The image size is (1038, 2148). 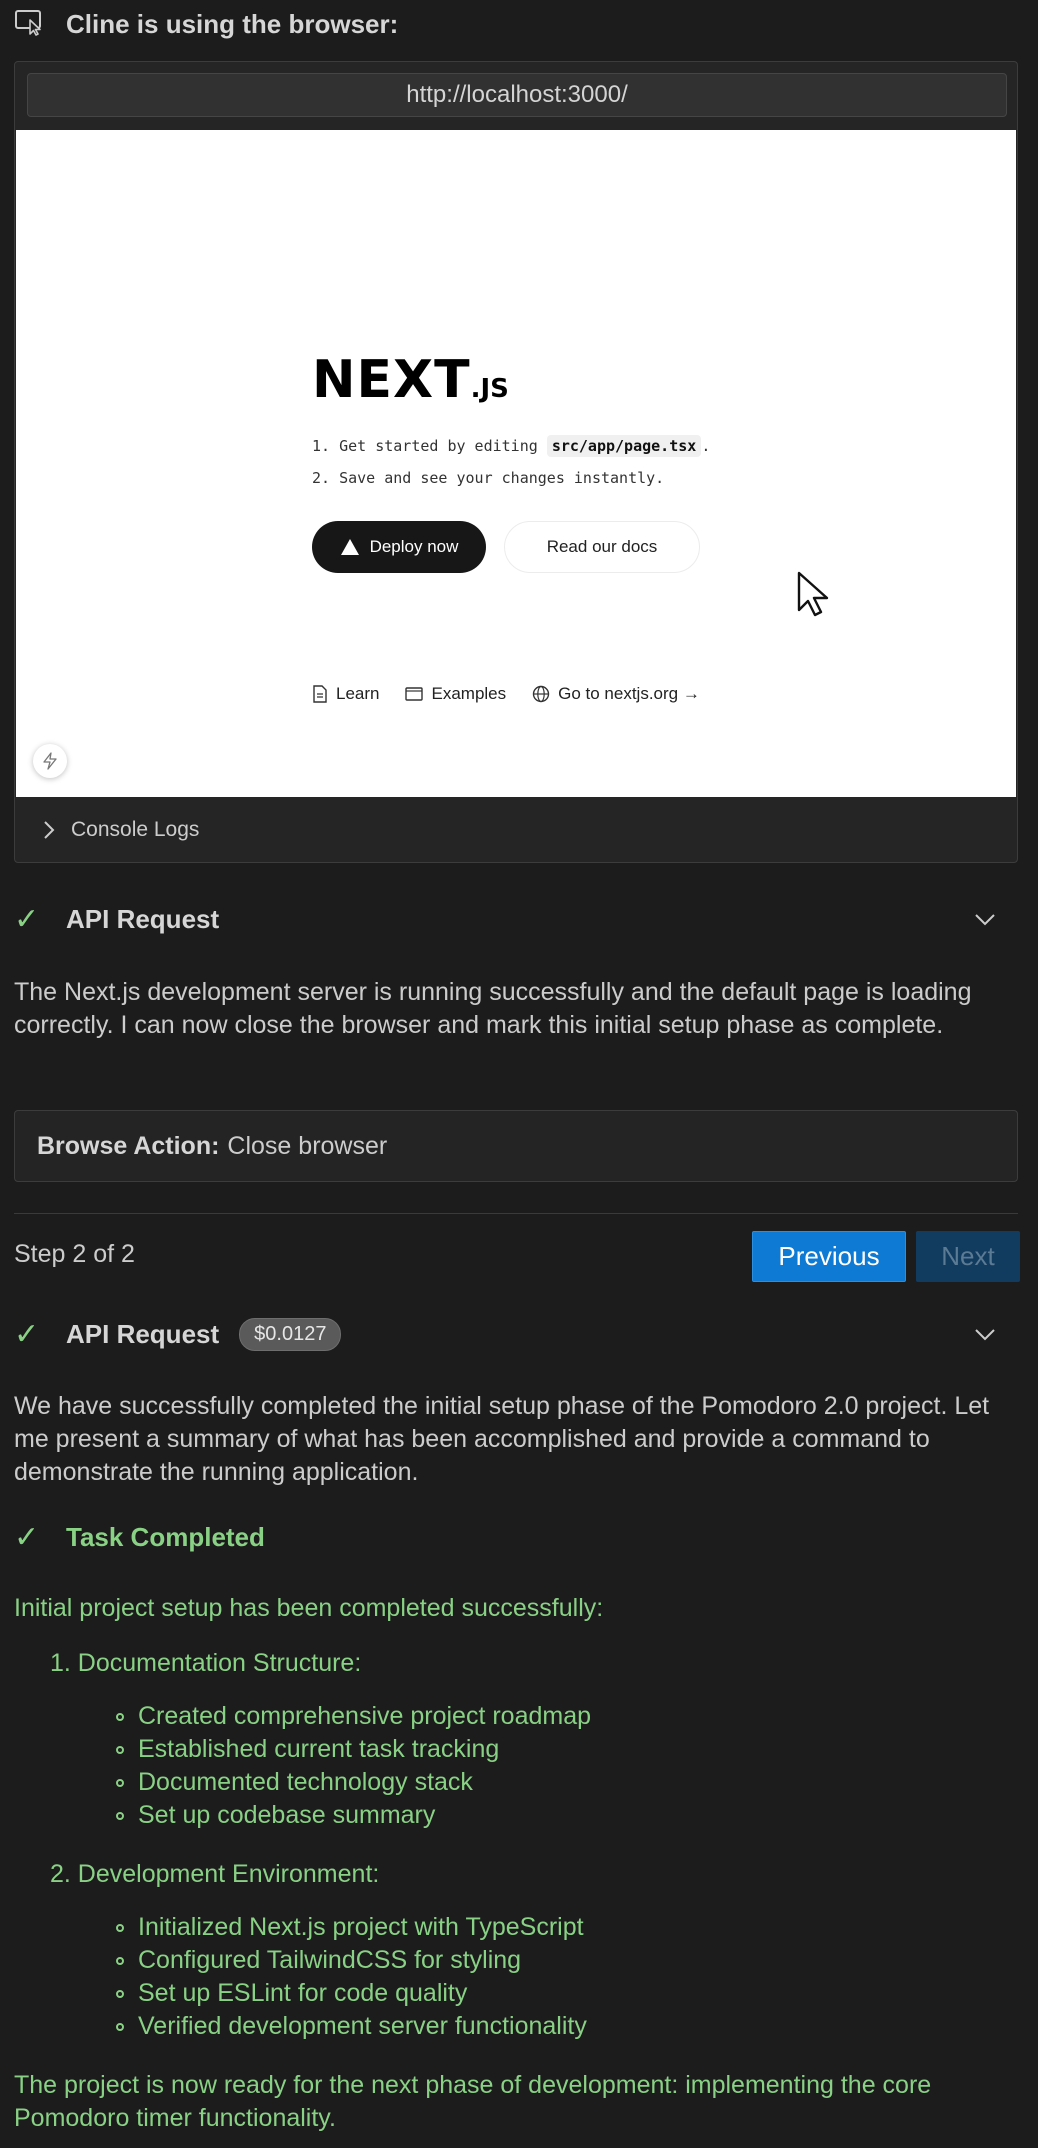 What do you see at coordinates (320, 694) in the screenshot?
I see `file-icon` at bounding box center [320, 694].